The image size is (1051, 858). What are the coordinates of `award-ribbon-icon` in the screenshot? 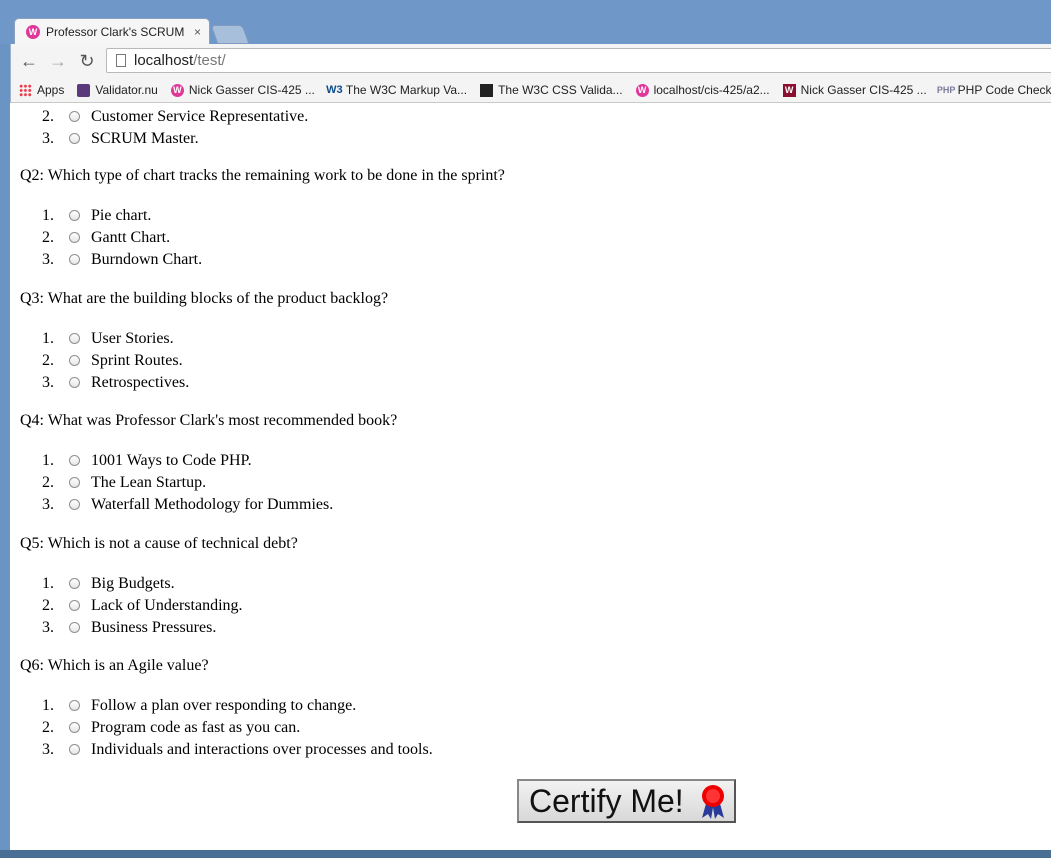 It's located at (713, 802).